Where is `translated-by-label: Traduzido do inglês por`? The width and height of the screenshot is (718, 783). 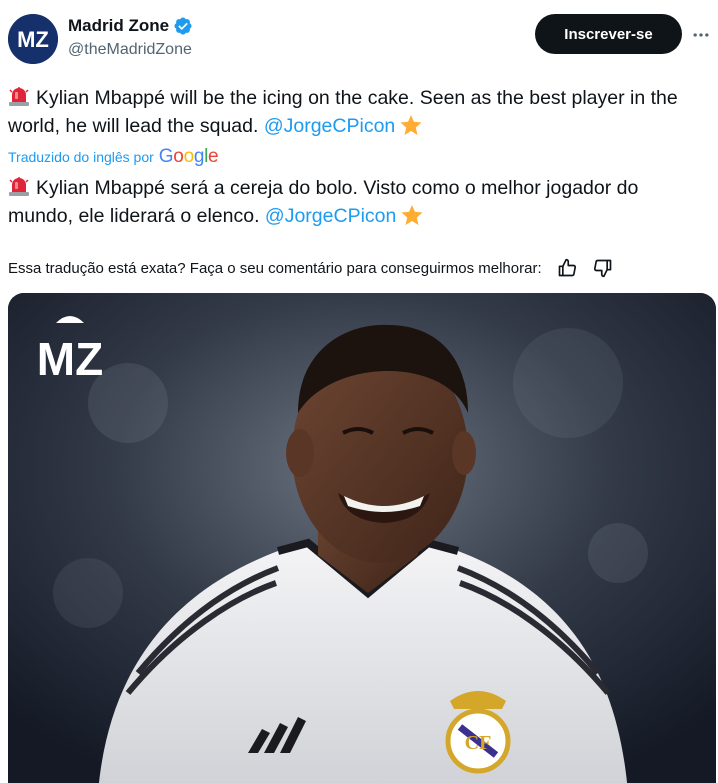 translated-by-label: Traduzido do inglês por is located at coordinates (81, 157).